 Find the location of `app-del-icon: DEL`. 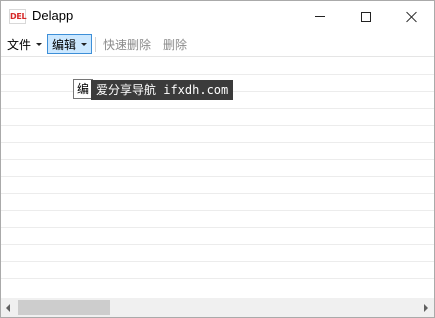

app-del-icon: DEL is located at coordinates (18, 16).